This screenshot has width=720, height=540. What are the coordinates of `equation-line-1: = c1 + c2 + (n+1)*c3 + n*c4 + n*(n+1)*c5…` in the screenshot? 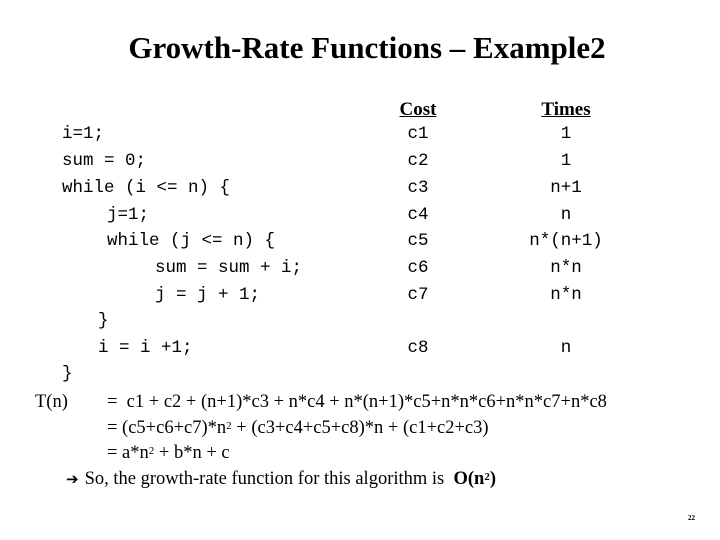 It's located at (357, 402).